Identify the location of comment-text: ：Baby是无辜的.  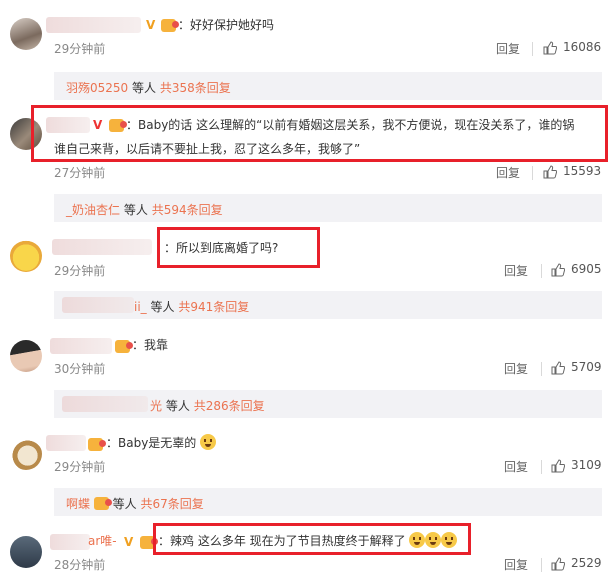
(161, 443).